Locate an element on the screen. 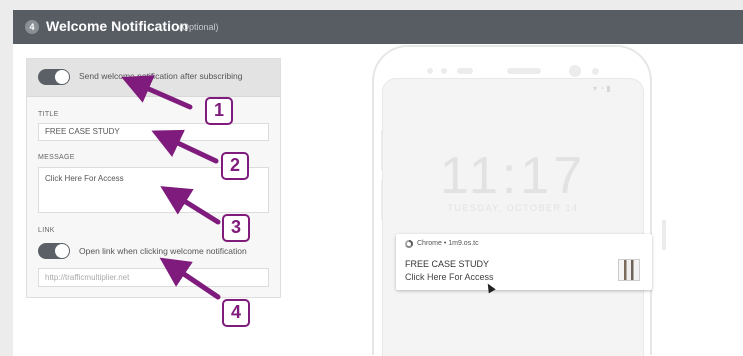 The height and width of the screenshot is (356, 743). annotation-badge-4: 4 is located at coordinates (236, 313).